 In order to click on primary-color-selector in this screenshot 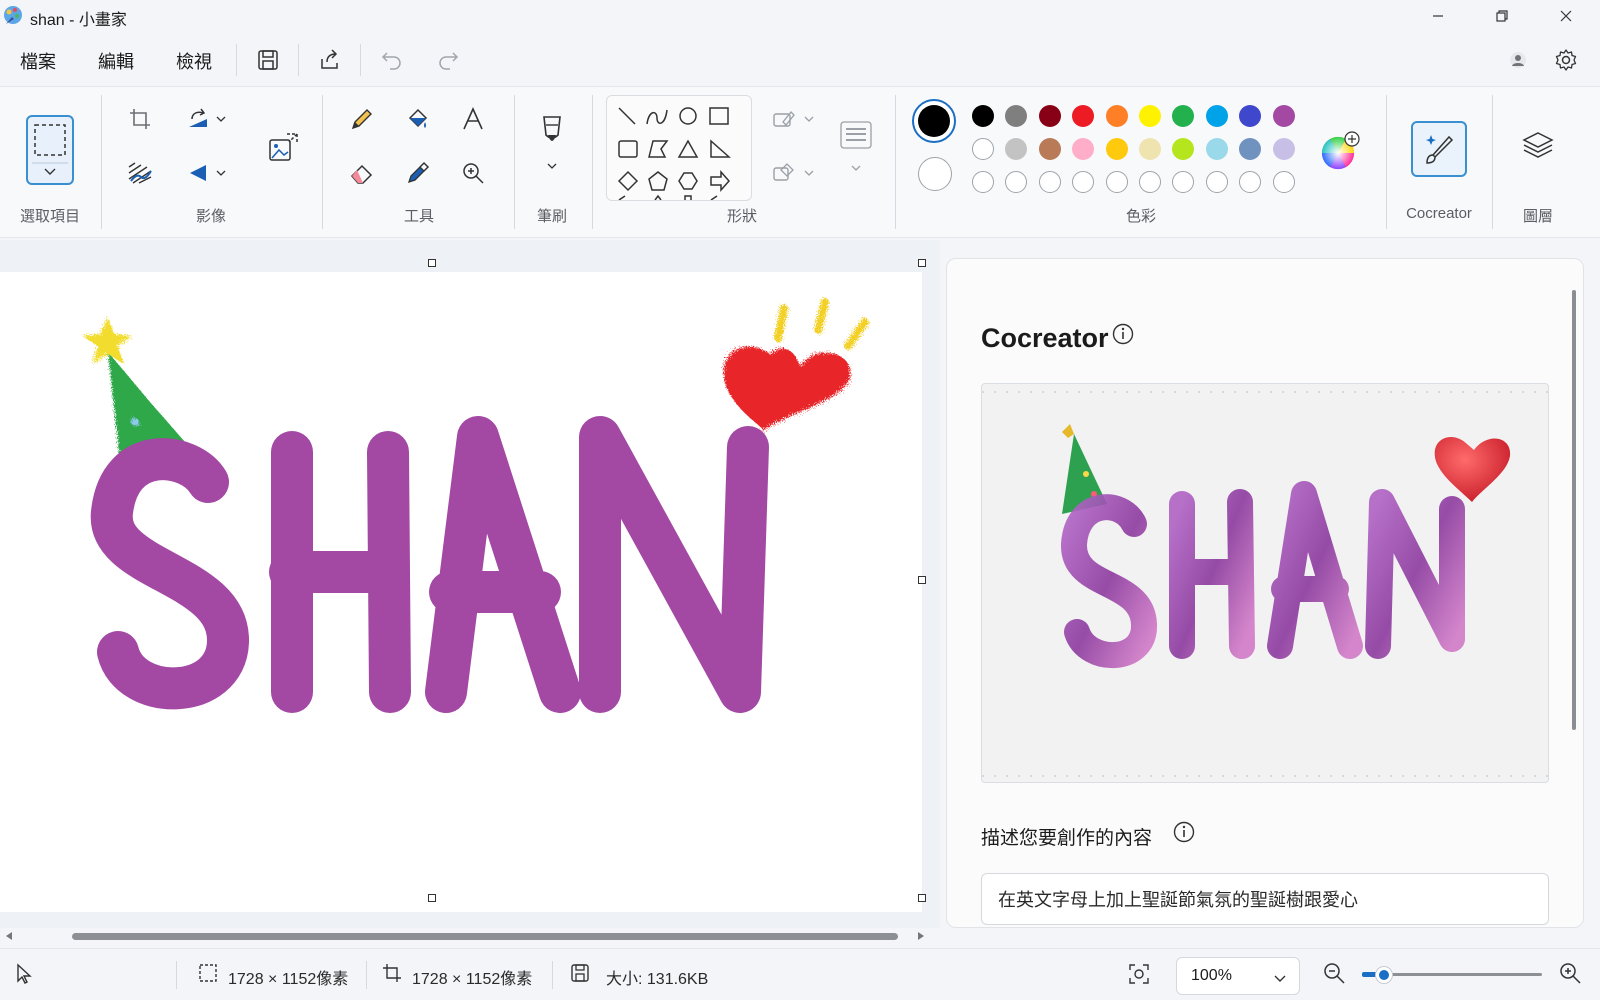, I will do `click(934, 121)`.